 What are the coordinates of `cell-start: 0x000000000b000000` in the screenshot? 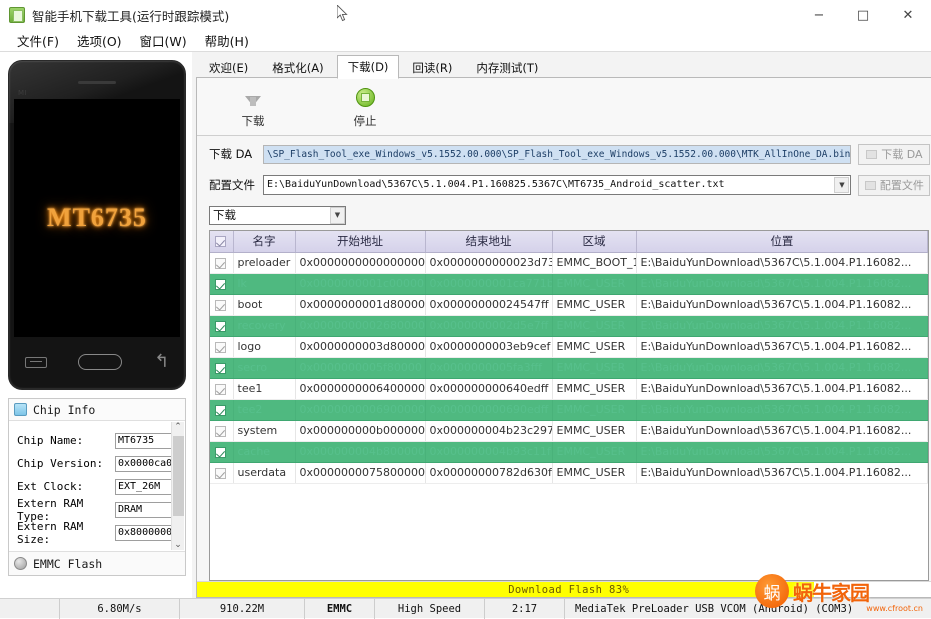 It's located at (360, 431).